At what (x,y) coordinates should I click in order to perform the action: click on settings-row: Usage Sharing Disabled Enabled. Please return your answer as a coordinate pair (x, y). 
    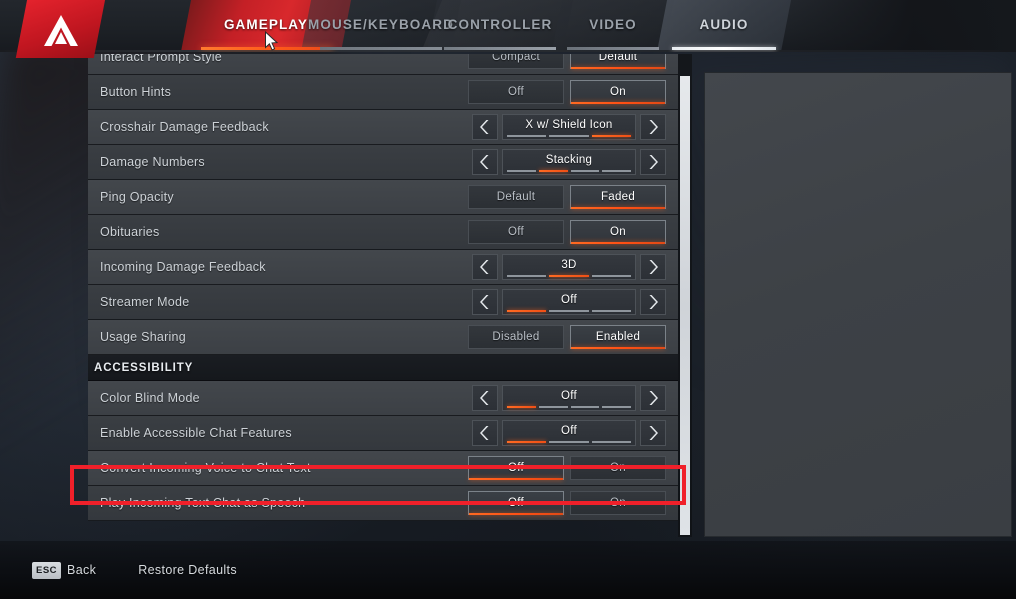
    Looking at the image, I should click on (383, 337).